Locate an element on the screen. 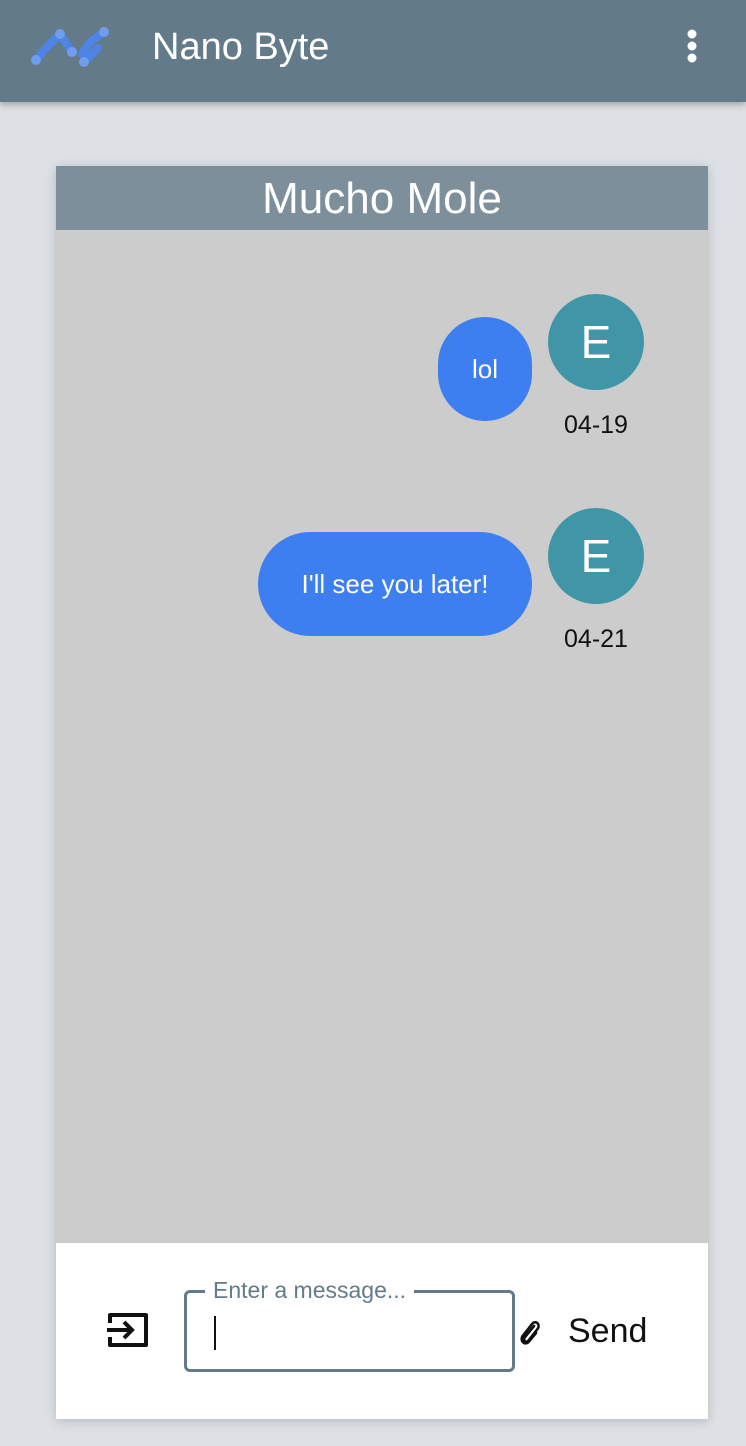 This screenshot has height=1446, width=746. message-date: 04-19 is located at coordinates (596, 425).